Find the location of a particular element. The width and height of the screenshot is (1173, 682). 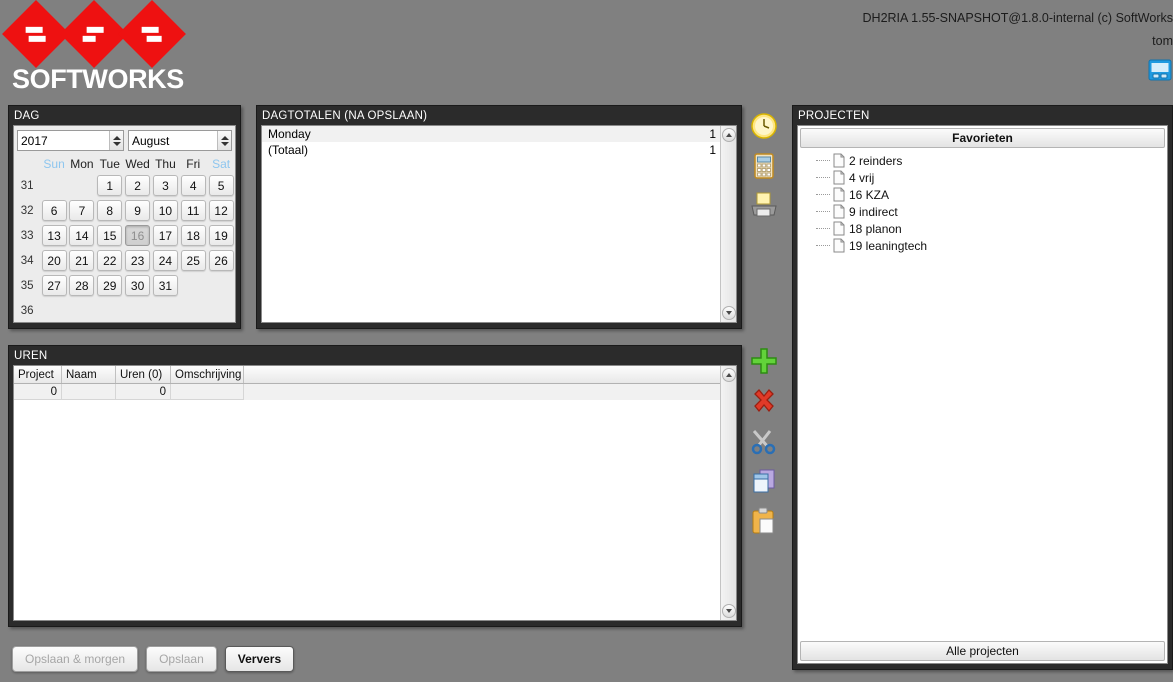

project-tree-item: 4 vrij is located at coordinates (982, 177).